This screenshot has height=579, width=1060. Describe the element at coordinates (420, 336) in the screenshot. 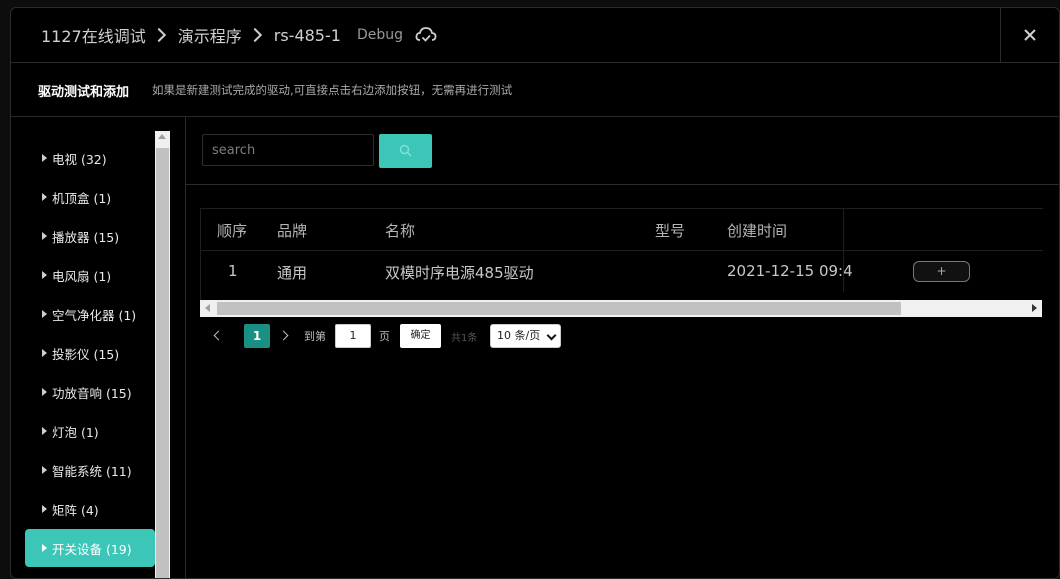

I see `goto-confirm-button: 确定` at that location.